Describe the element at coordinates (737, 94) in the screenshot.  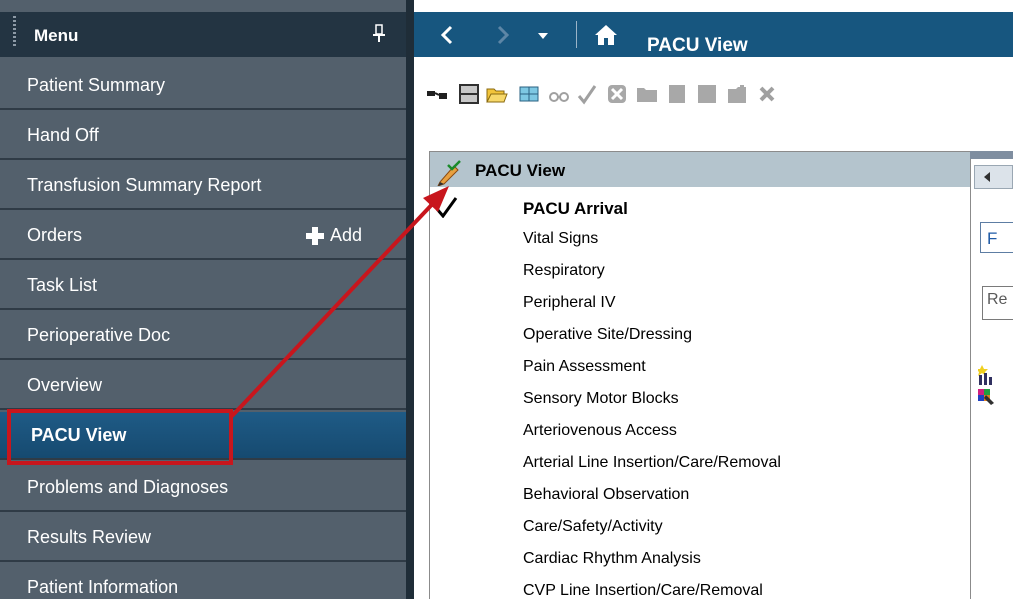
I see `clipboard-icon` at that location.